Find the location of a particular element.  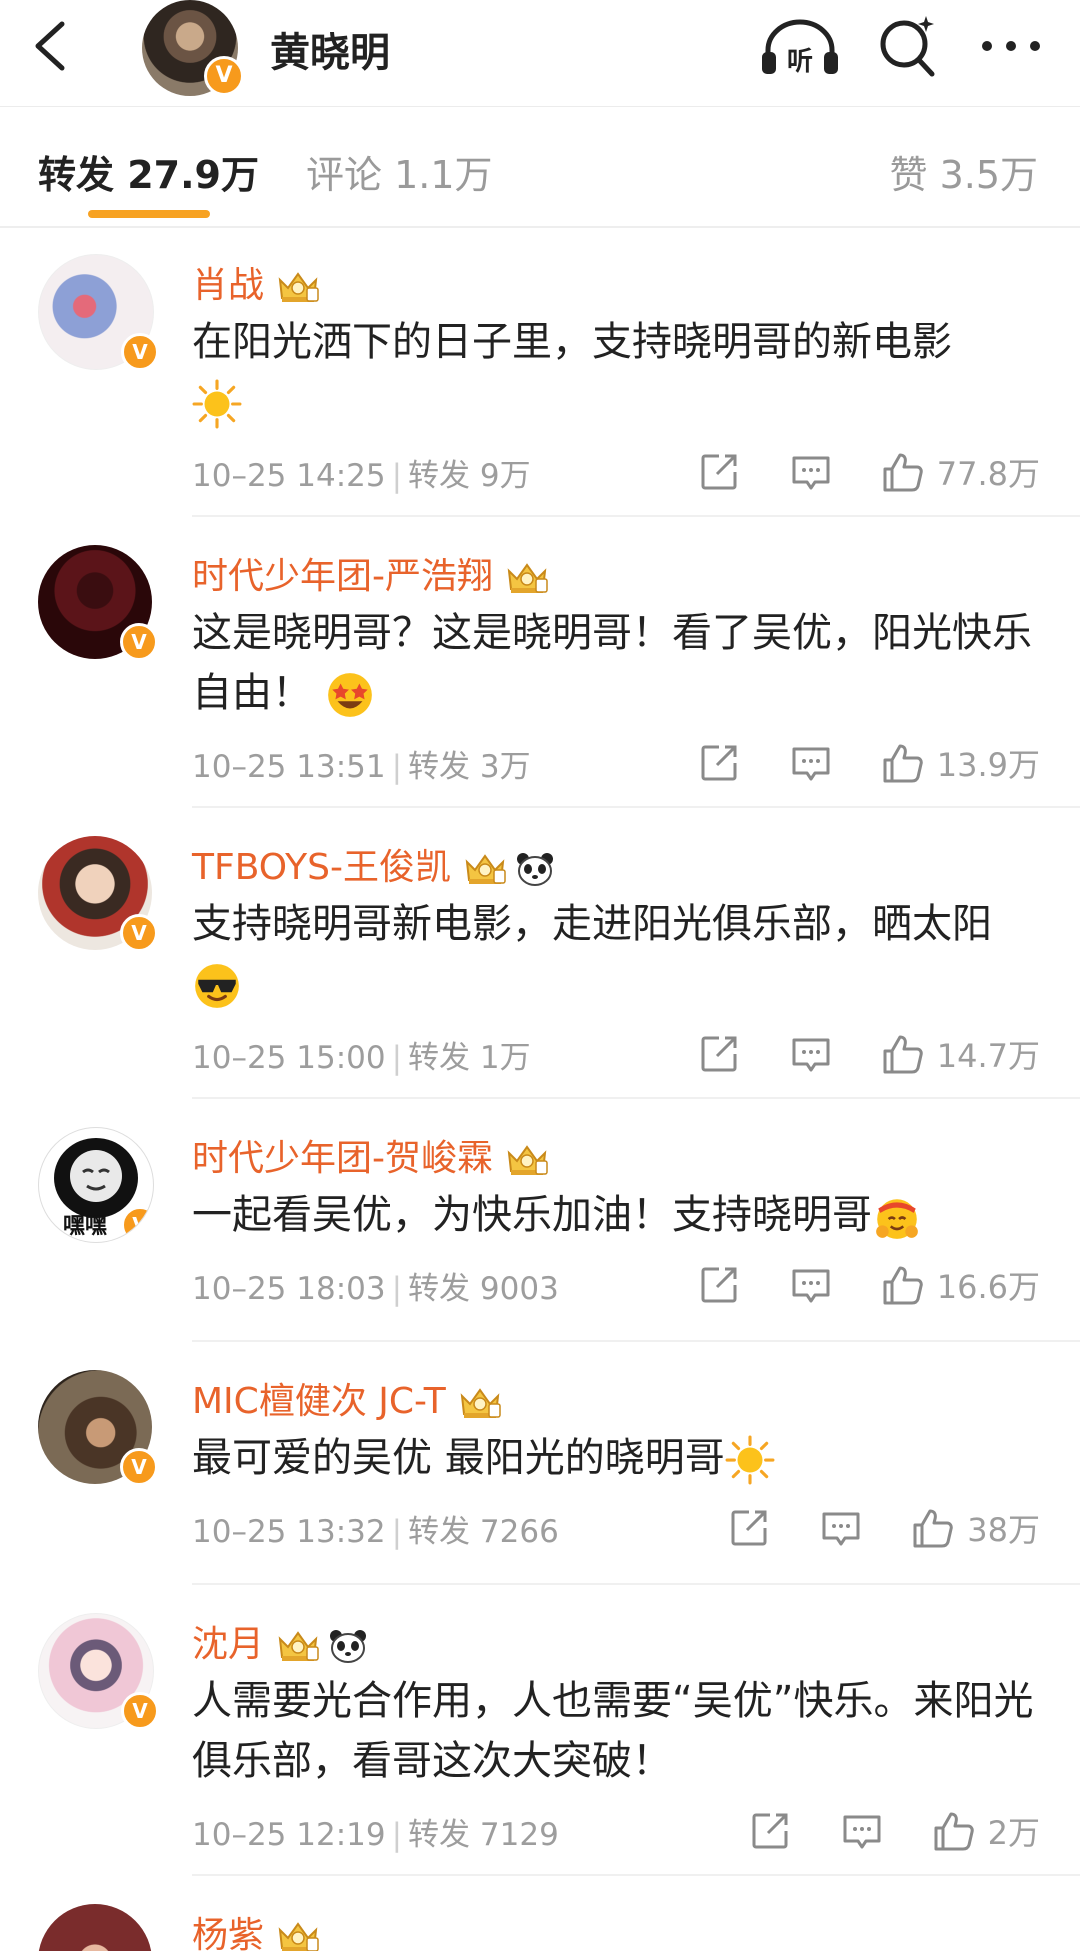

repost-count: 转发 7129 is located at coordinates (483, 1835).